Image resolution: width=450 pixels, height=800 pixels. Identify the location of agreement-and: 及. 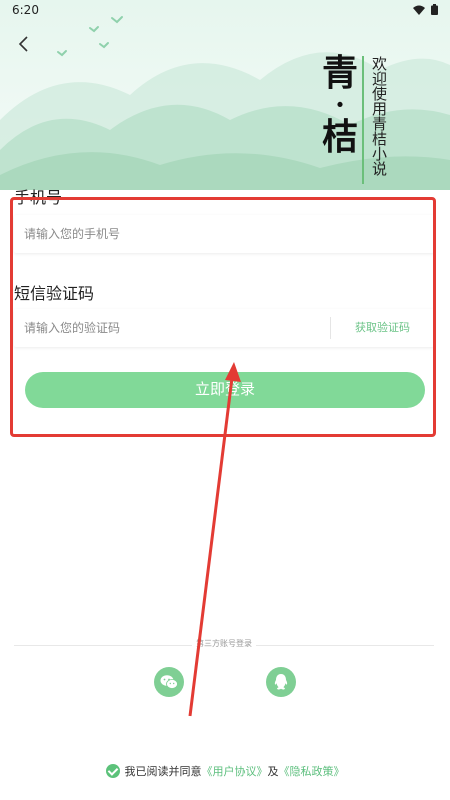
(273, 771).